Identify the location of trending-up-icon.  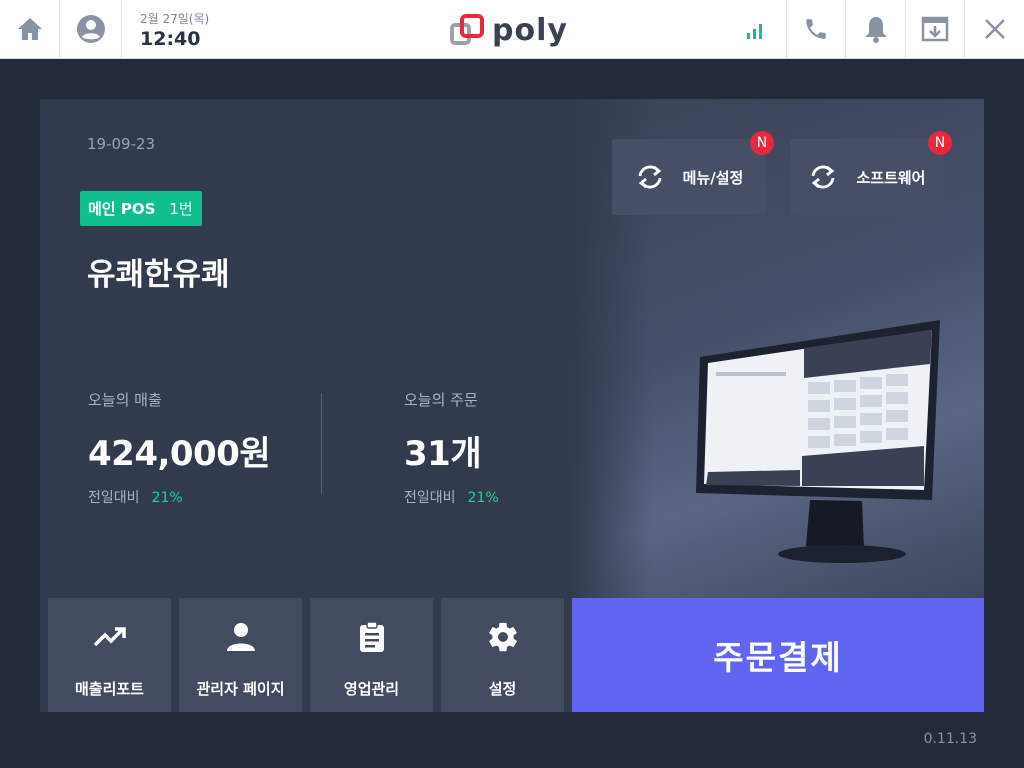
(109, 637).